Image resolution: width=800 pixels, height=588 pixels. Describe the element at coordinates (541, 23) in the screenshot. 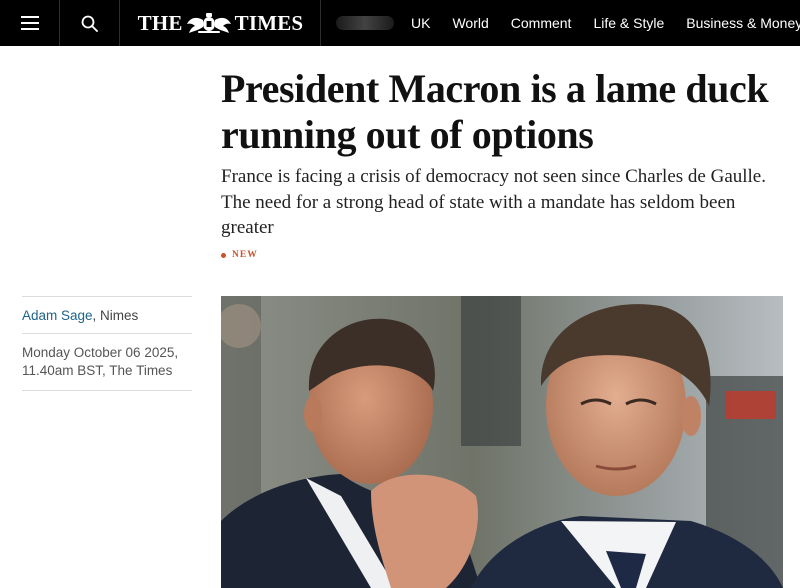

I see `nav-link-comment: Comment` at that location.